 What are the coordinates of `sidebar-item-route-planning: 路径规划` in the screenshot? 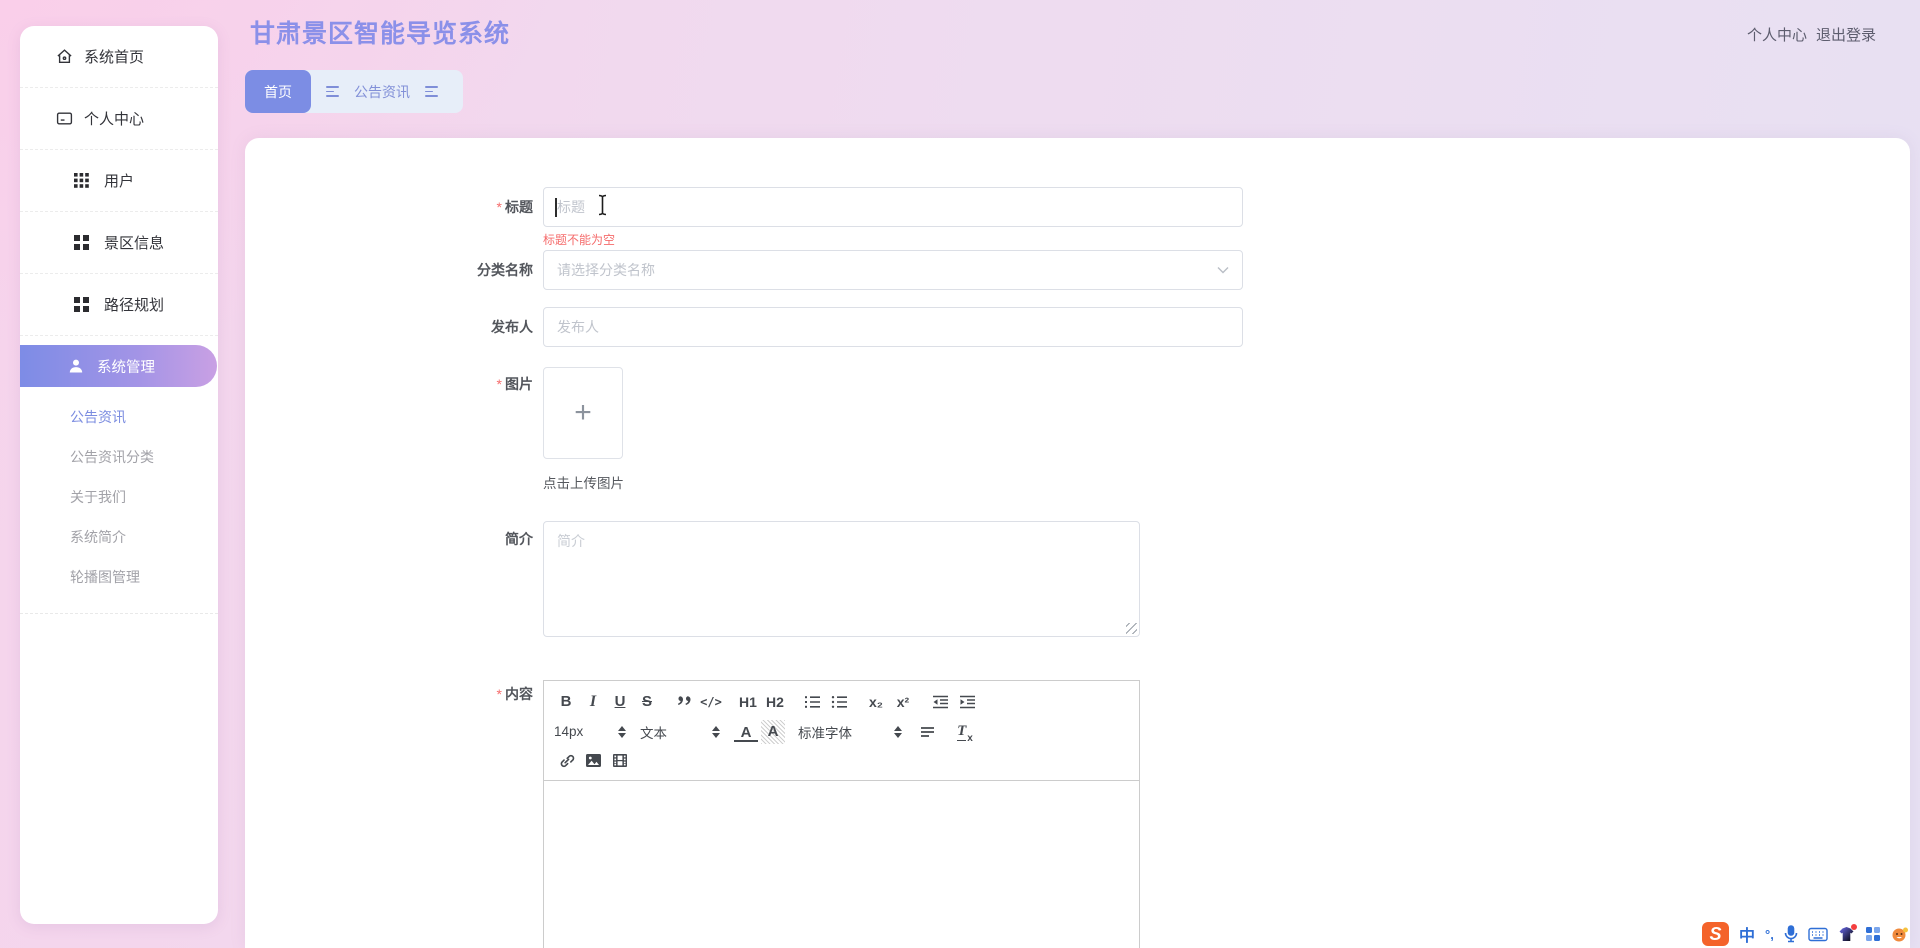 It's located at (119, 305).